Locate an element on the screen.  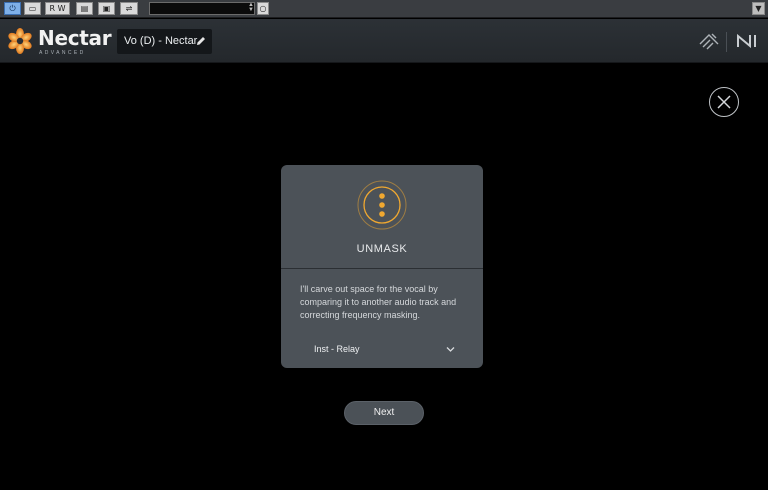
chevron-down-icon is located at coordinates (450, 349).